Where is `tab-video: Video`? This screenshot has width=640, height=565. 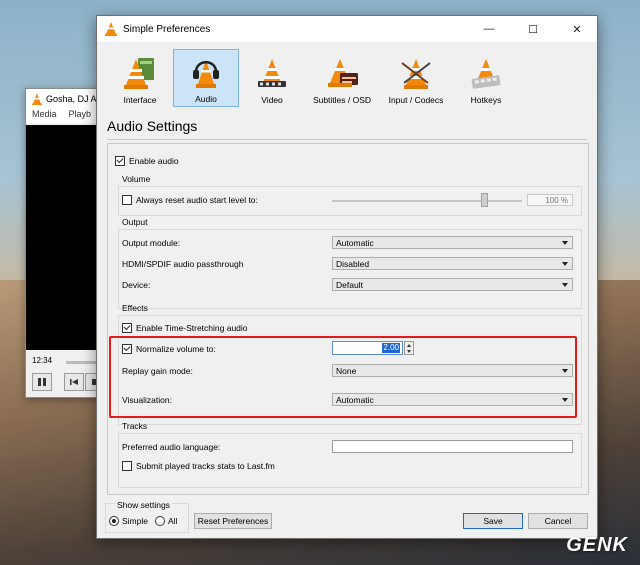
tab-video: Video is located at coordinates (272, 78).